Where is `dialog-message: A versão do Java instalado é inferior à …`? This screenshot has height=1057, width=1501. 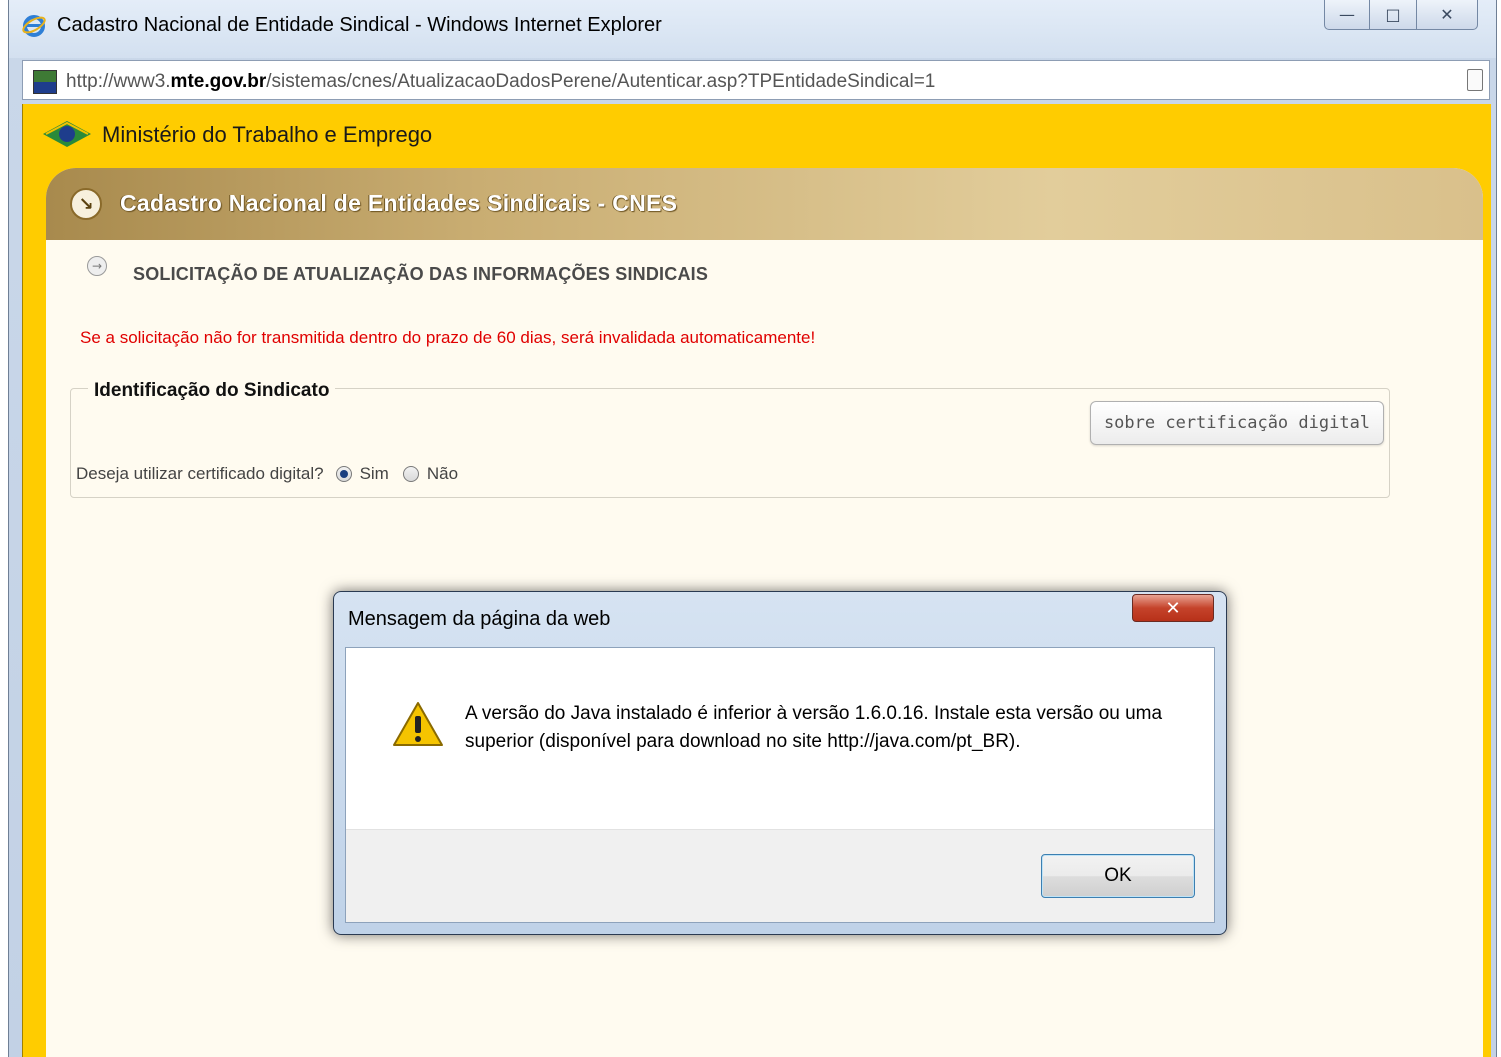
dialog-message: A versão do Java instalado é inferior à … is located at coordinates (814, 727).